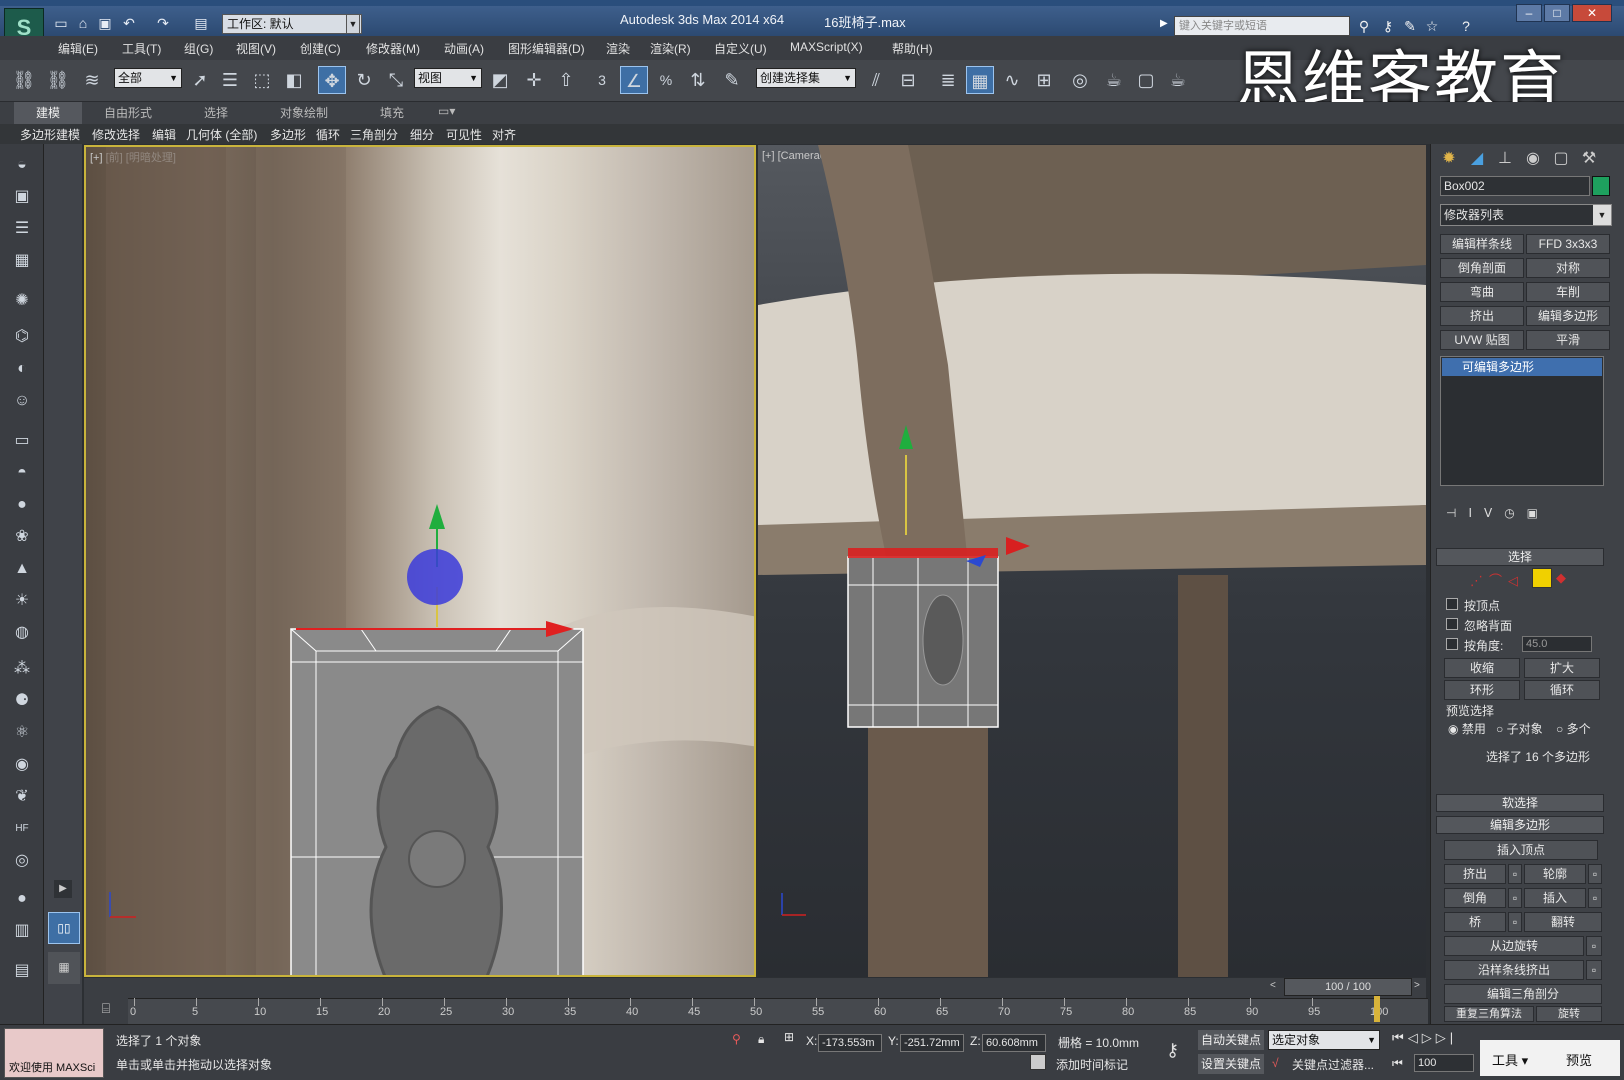  I want to click on hemisphere-icon: ◓, so click(22, 473).